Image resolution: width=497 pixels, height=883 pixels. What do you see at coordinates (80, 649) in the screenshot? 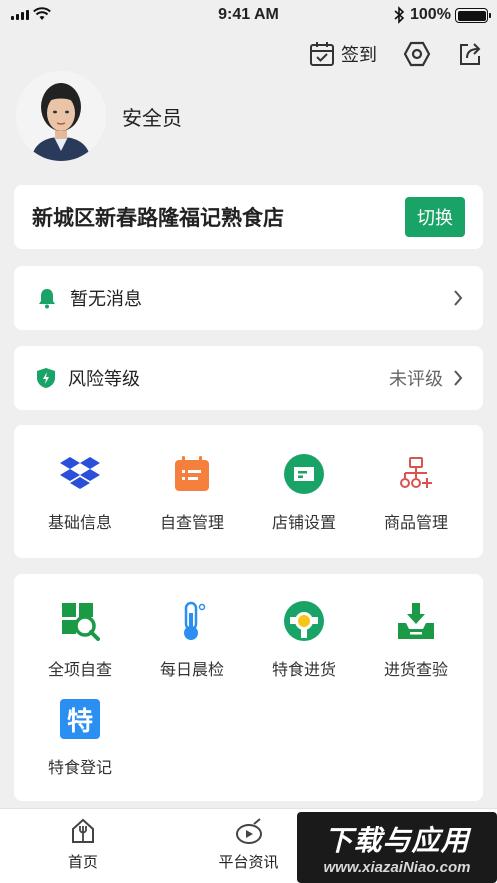
I see `menu-item-full-self-check: 全项自查` at bounding box center [80, 649].